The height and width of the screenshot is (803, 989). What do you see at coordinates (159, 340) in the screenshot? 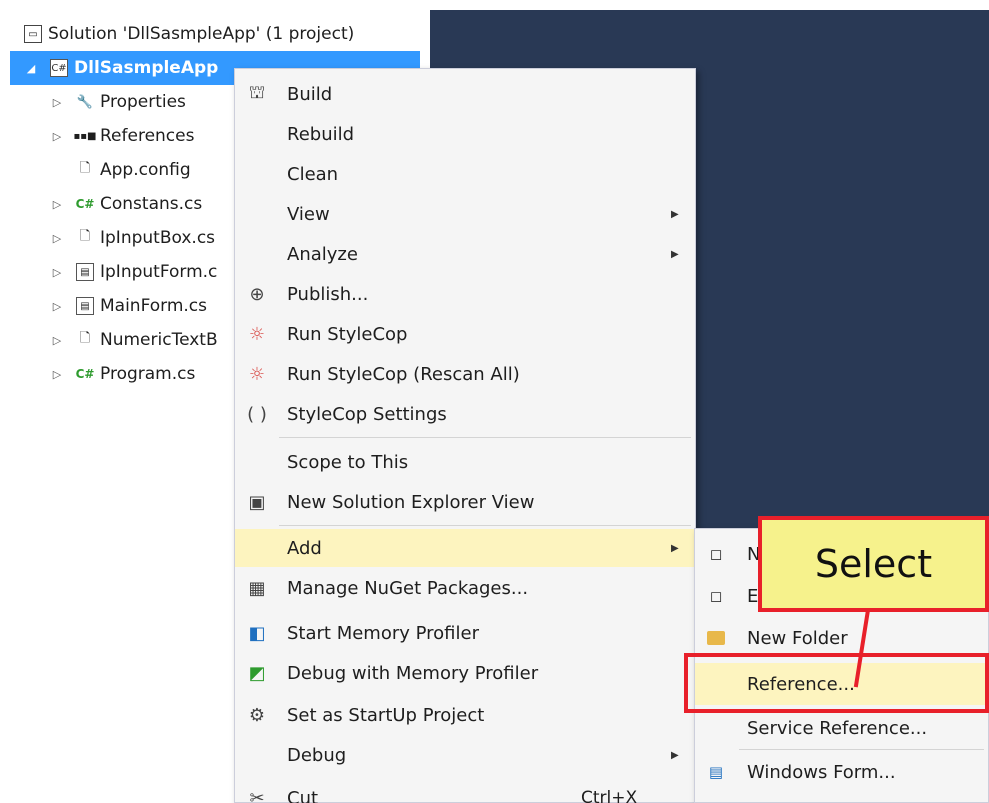
I see `tree-item-label: NumericTextB` at bounding box center [159, 340].